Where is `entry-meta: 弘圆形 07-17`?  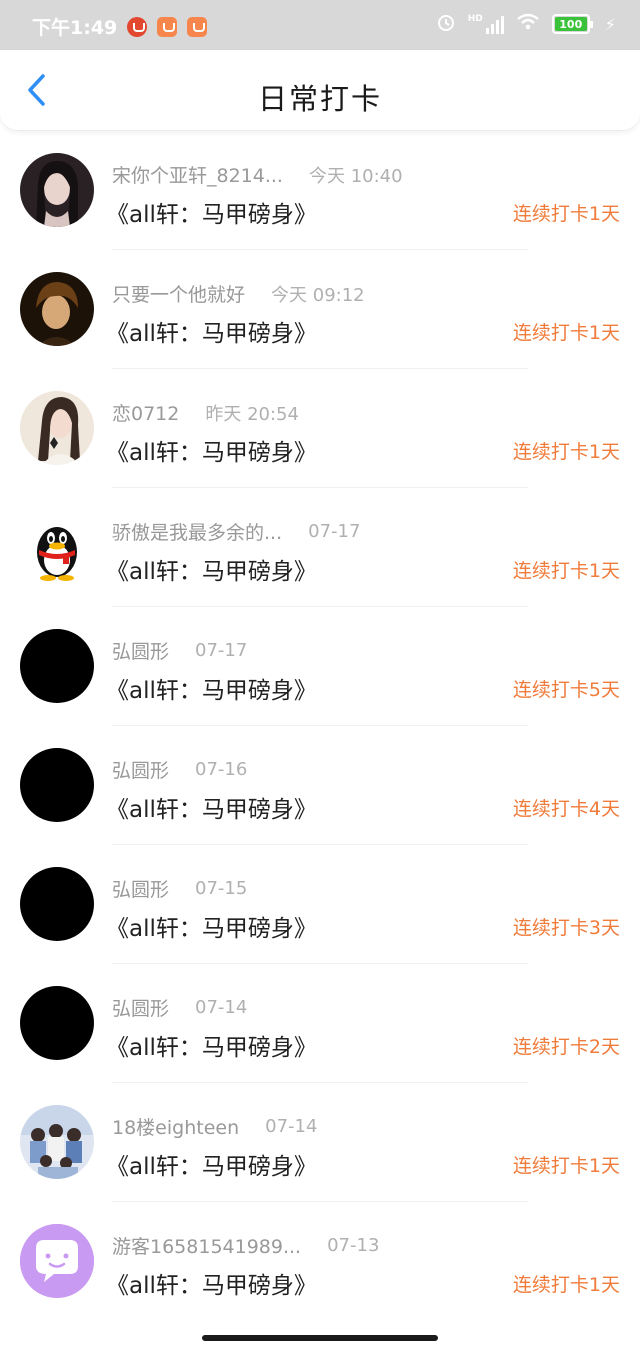
entry-meta: 弘圆形 07-17 is located at coordinates (179, 650).